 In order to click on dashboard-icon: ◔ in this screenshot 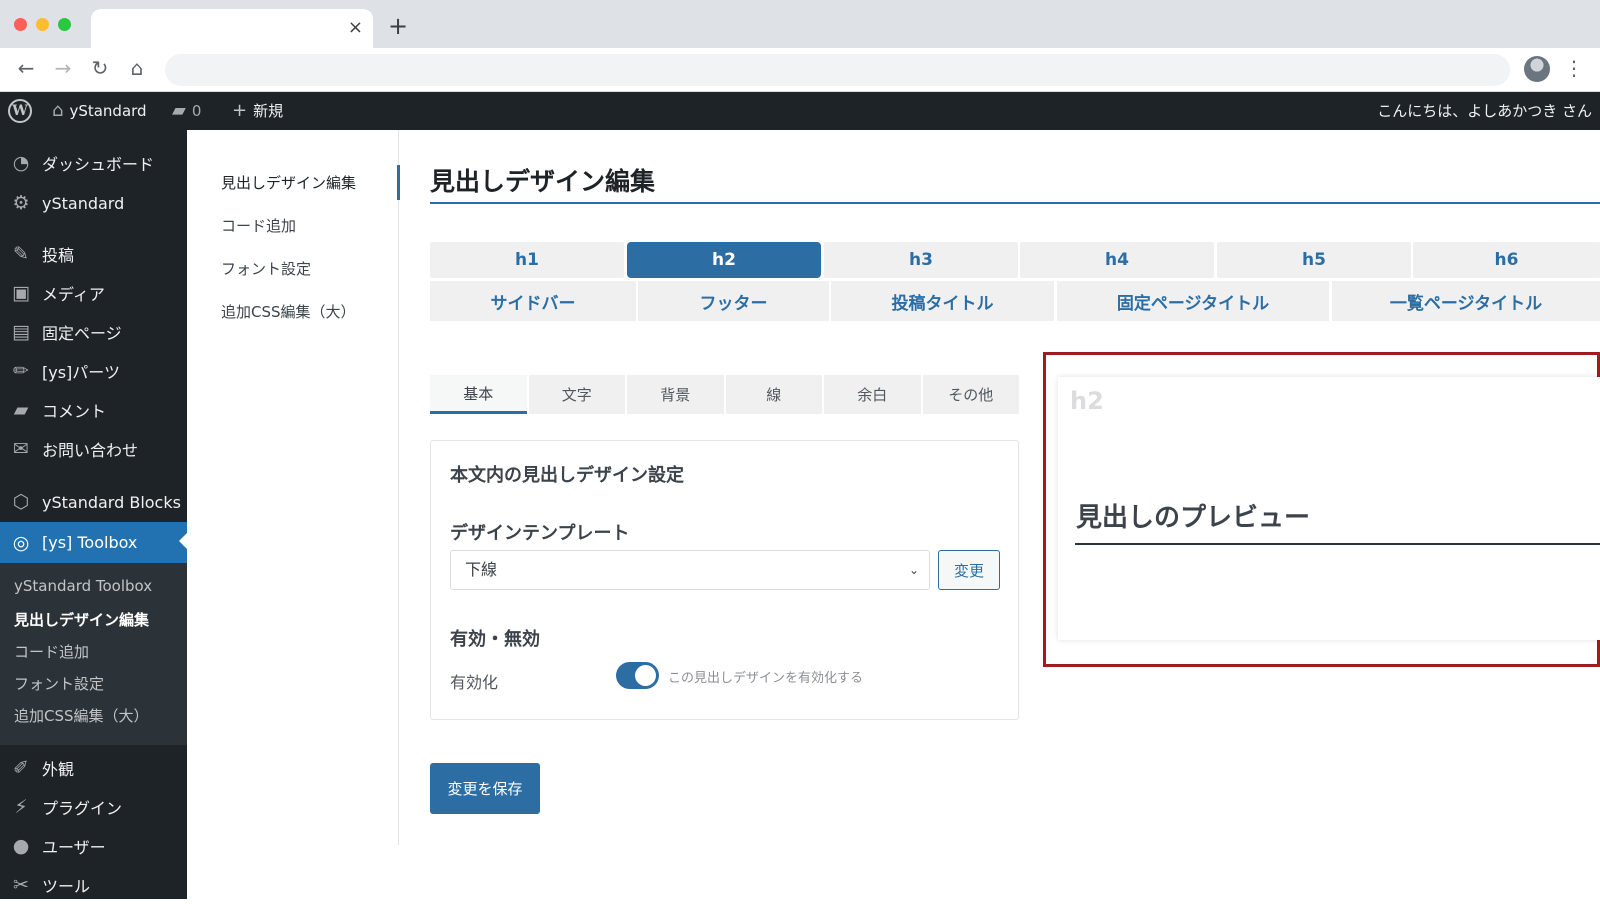, I will do `click(21, 163)`.